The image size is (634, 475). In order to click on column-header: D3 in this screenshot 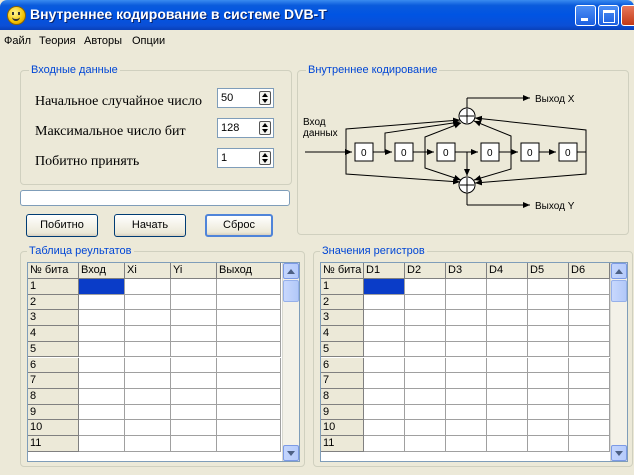, I will do `click(466, 271)`.